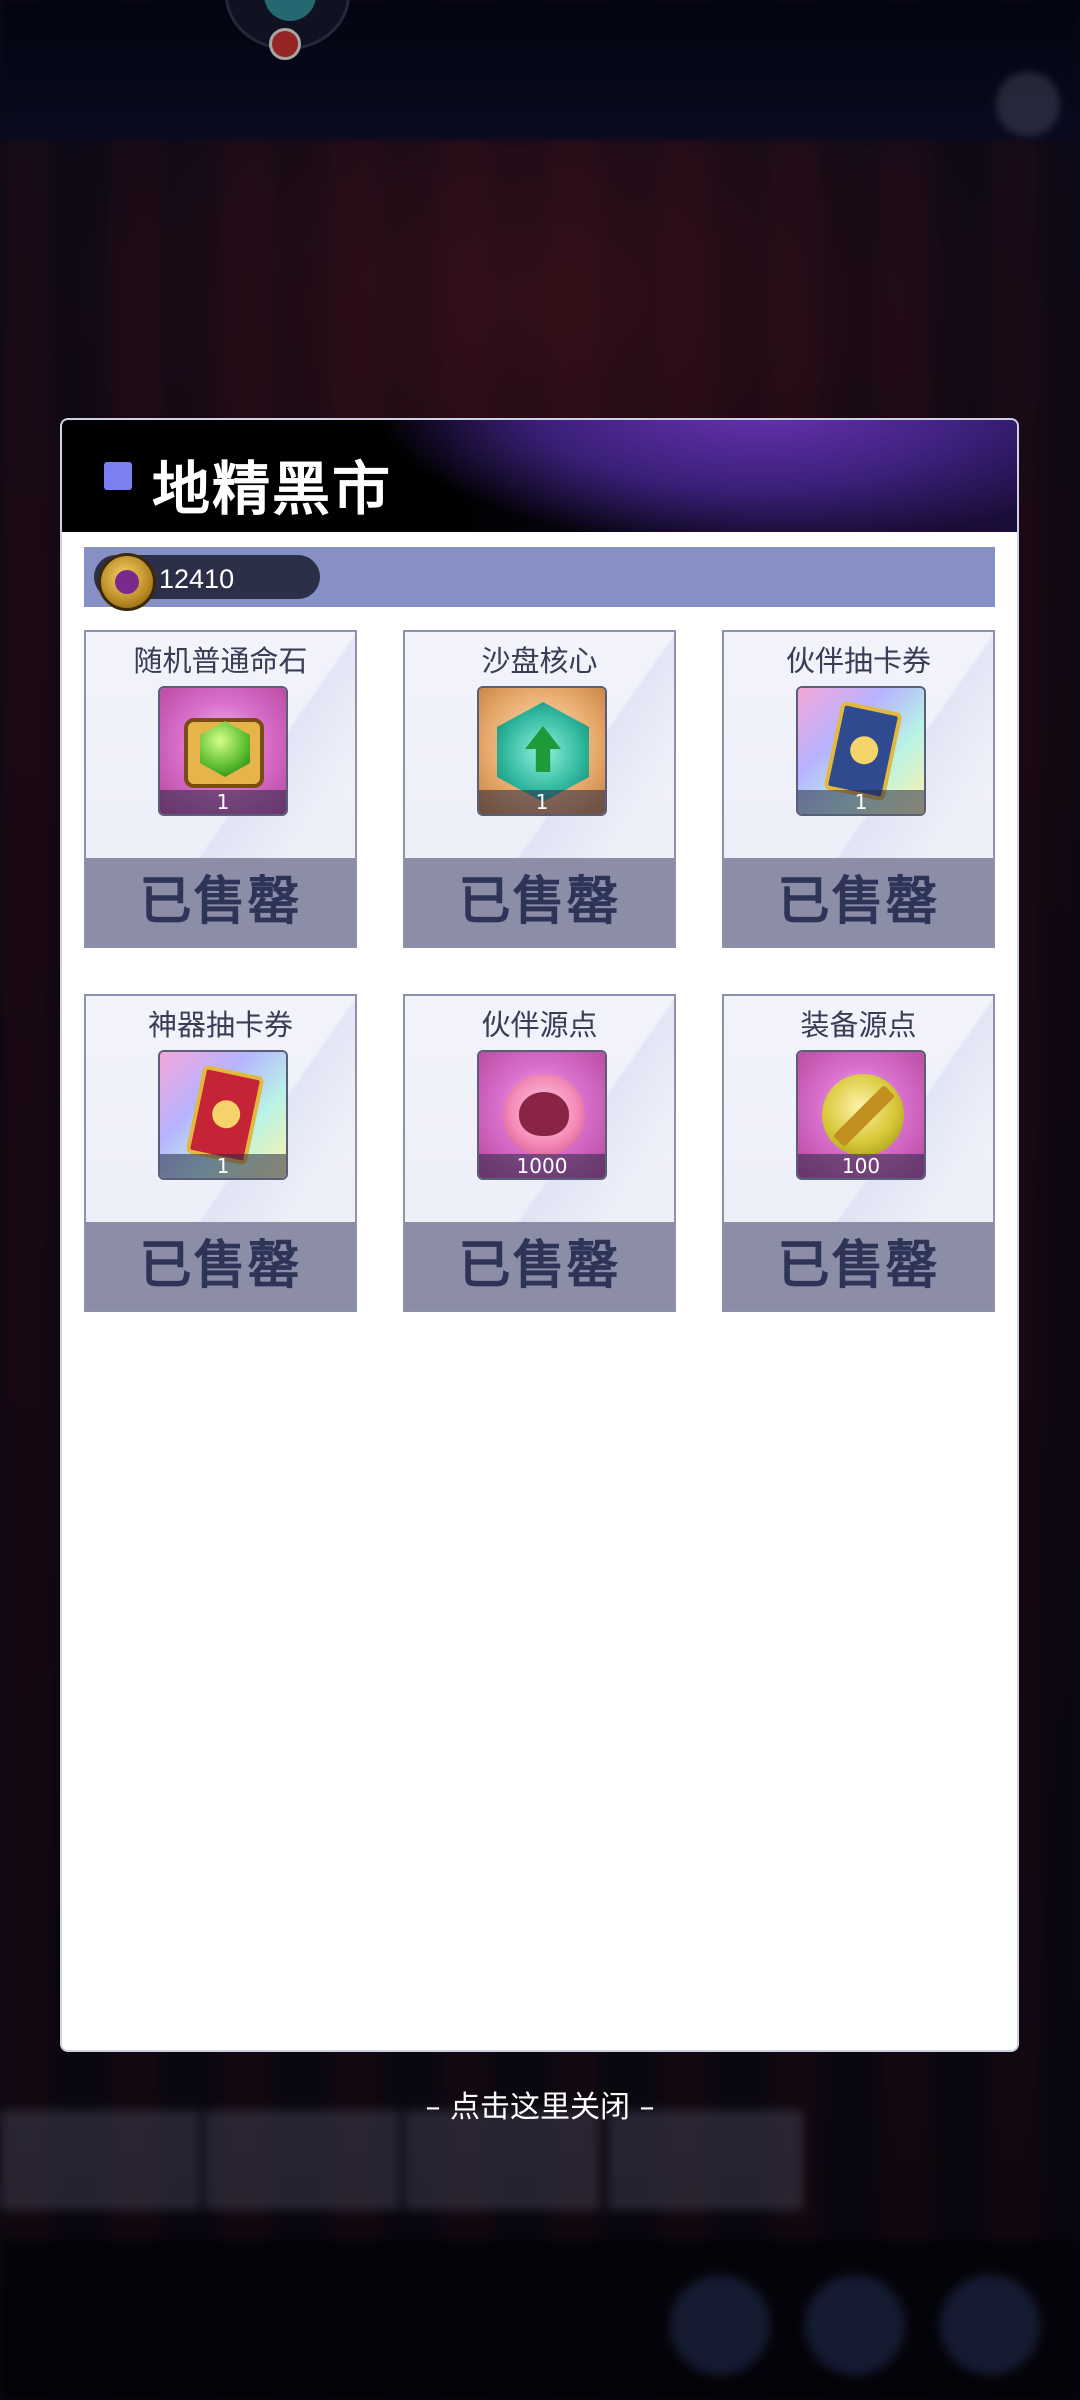 This screenshot has width=1080, height=2400. What do you see at coordinates (540, 2104) in the screenshot?
I see `close-hint-button: – 点击这里关闭 –` at bounding box center [540, 2104].